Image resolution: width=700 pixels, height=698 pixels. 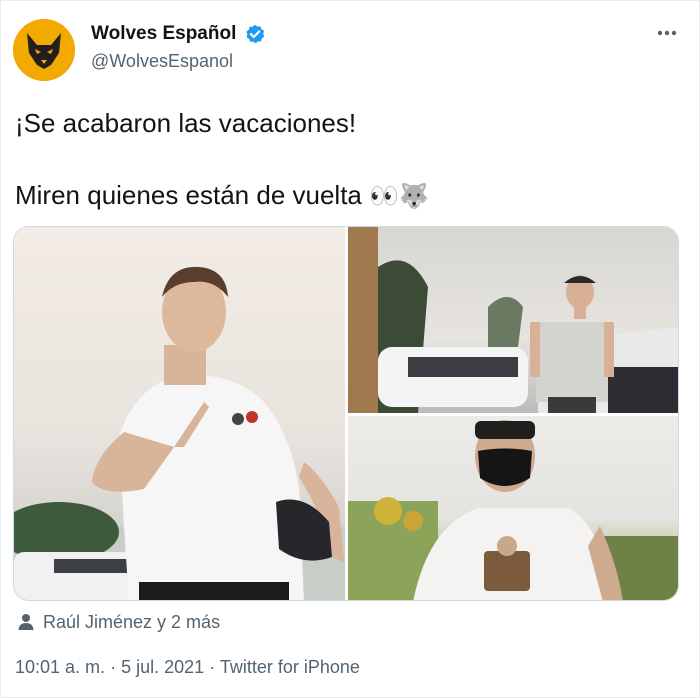 What do you see at coordinates (60, 667) in the screenshot?
I see `tweet-time: 10:01 a. m.` at bounding box center [60, 667].